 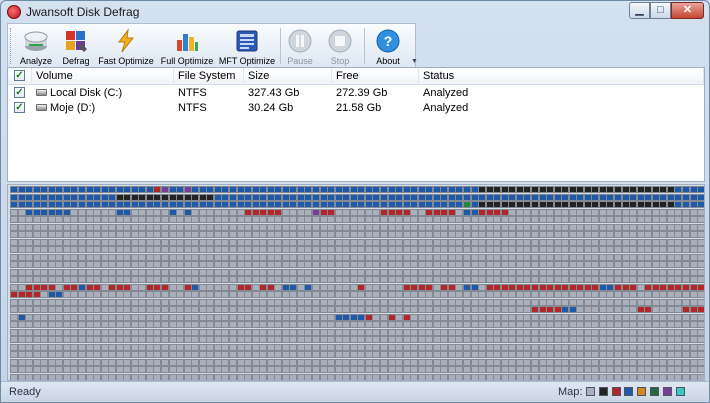 What do you see at coordinates (126, 40) in the screenshot?
I see `fast-optimize-icon` at bounding box center [126, 40].